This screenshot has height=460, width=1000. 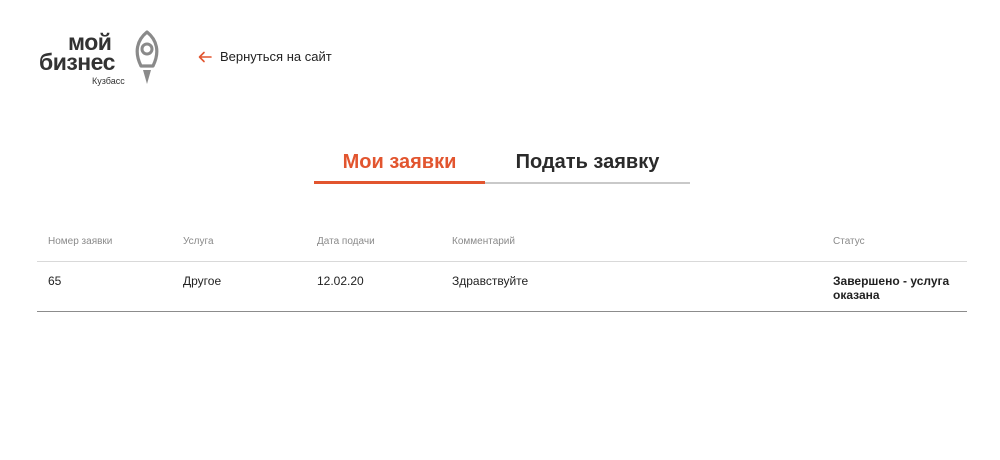 I want to click on column-header-number: Номер заявки, so click(x=80, y=241).